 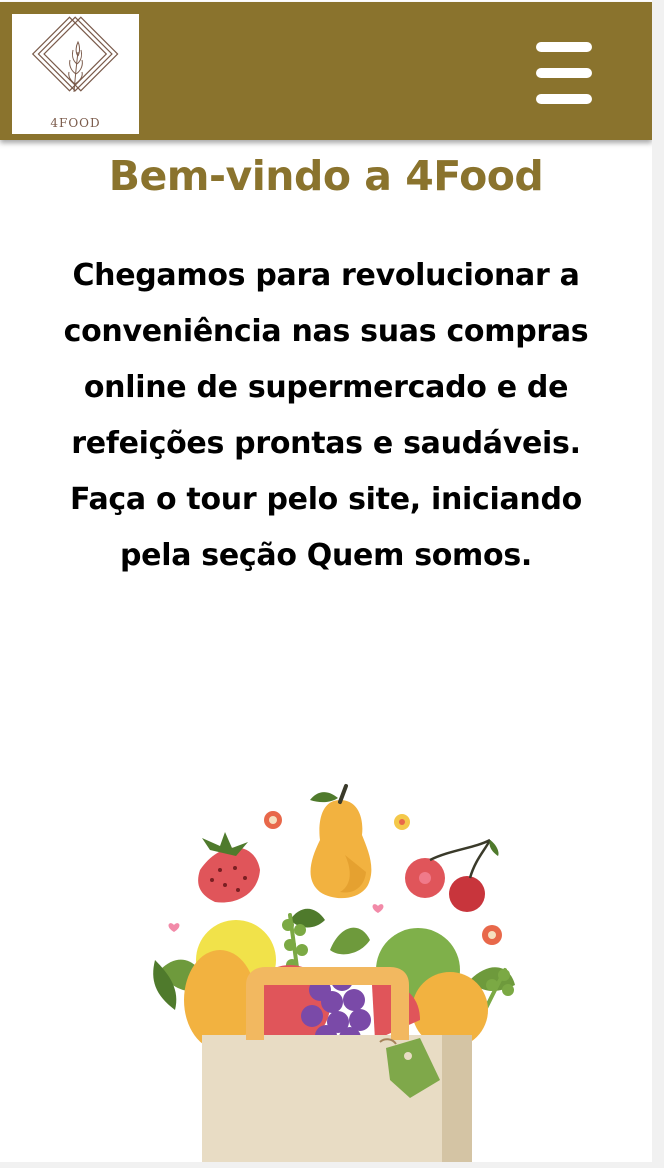 What do you see at coordinates (75, 74) in the screenshot?
I see `logo: 4FOOD` at bounding box center [75, 74].